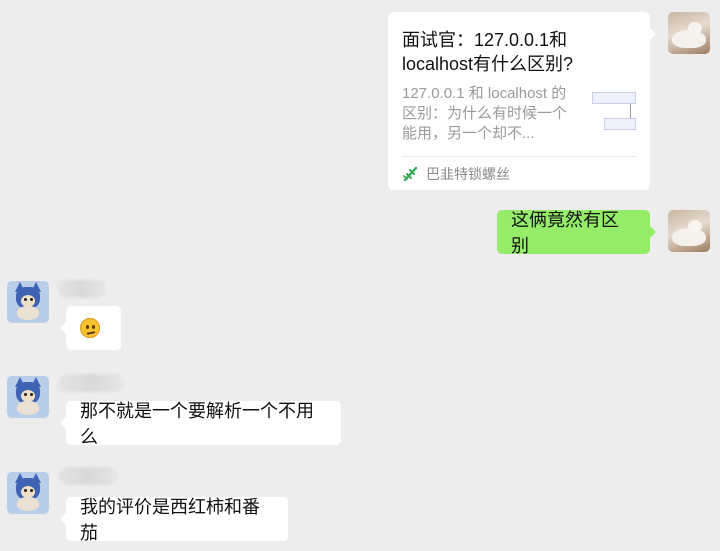 The height and width of the screenshot is (551, 720). I want to click on contact-message-bubble, so click(90, 328).